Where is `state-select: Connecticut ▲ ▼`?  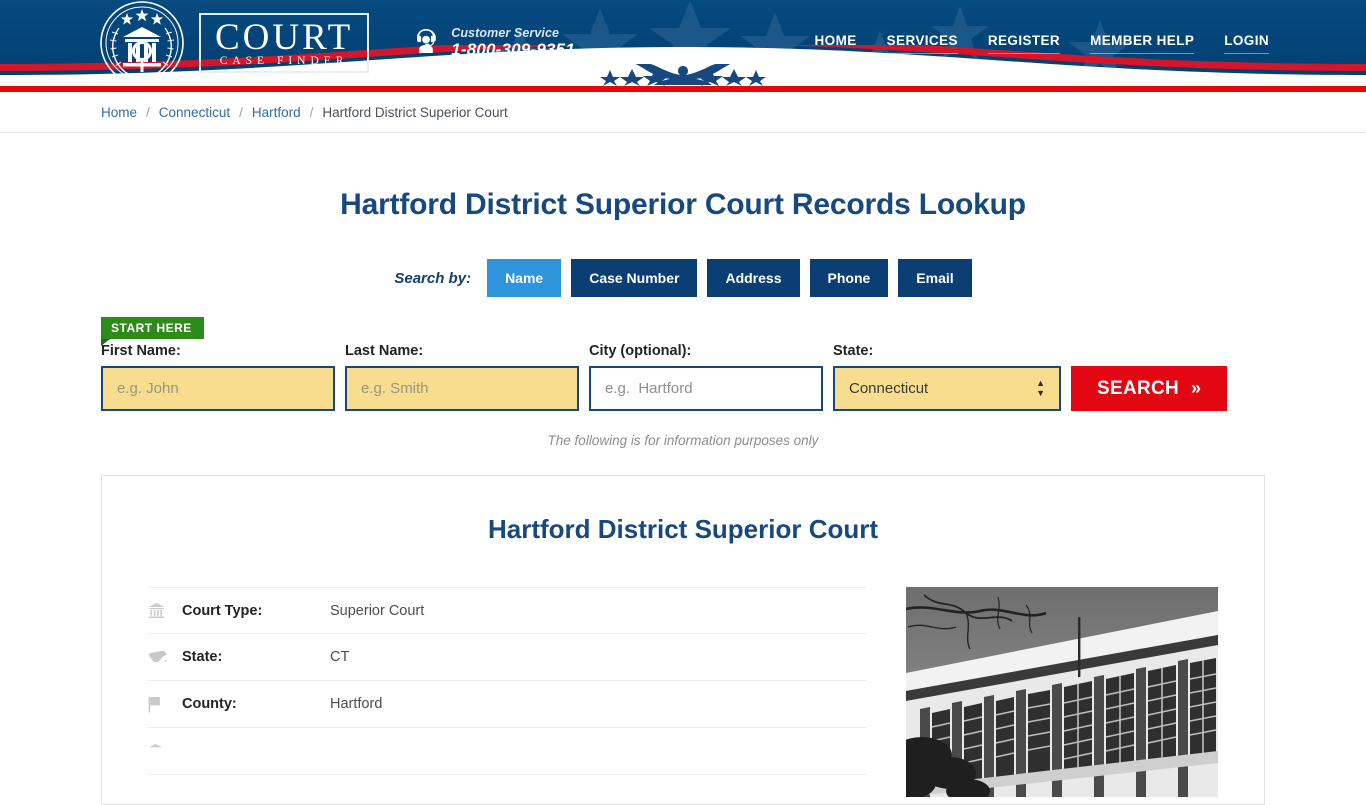
state-select: Connecticut ▲ ▼ is located at coordinates (947, 388).